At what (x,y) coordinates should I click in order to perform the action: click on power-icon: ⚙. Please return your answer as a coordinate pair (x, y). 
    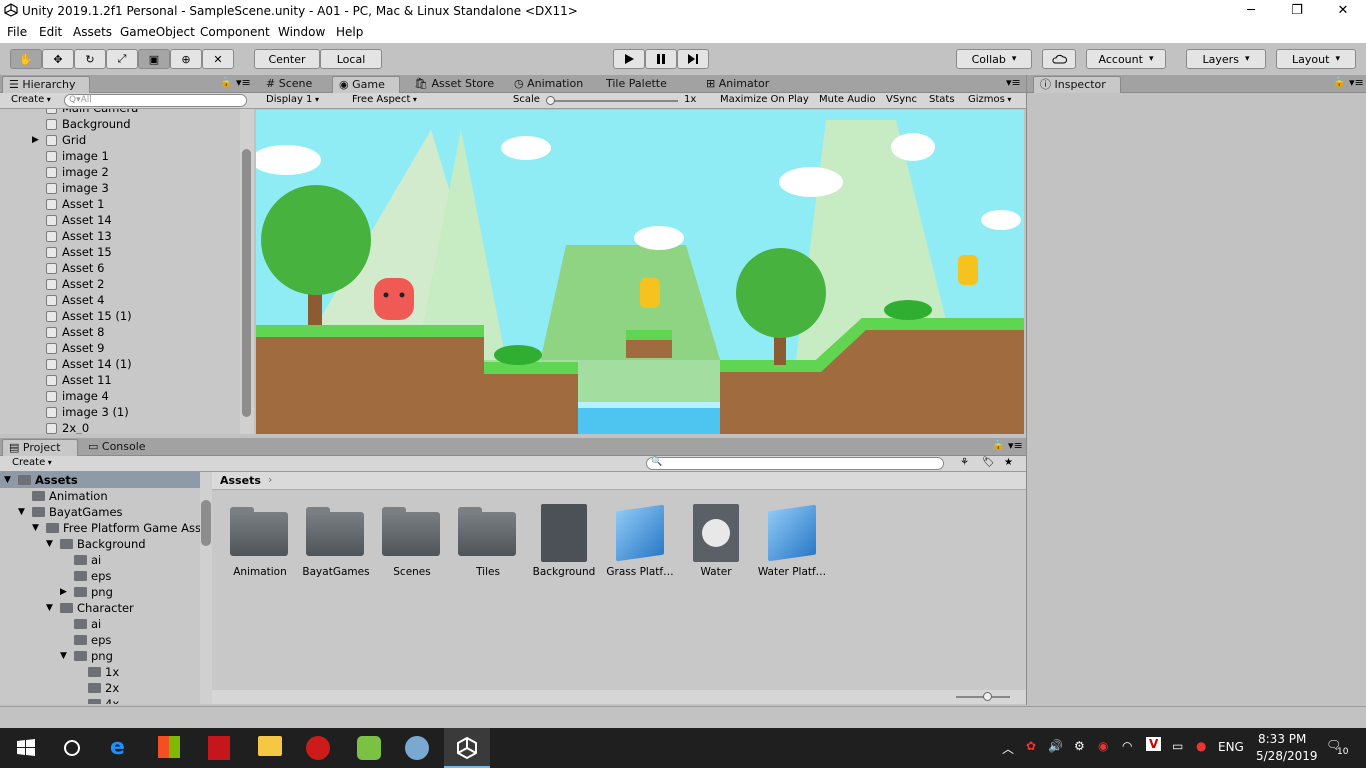
    Looking at the image, I should click on (1079, 746).